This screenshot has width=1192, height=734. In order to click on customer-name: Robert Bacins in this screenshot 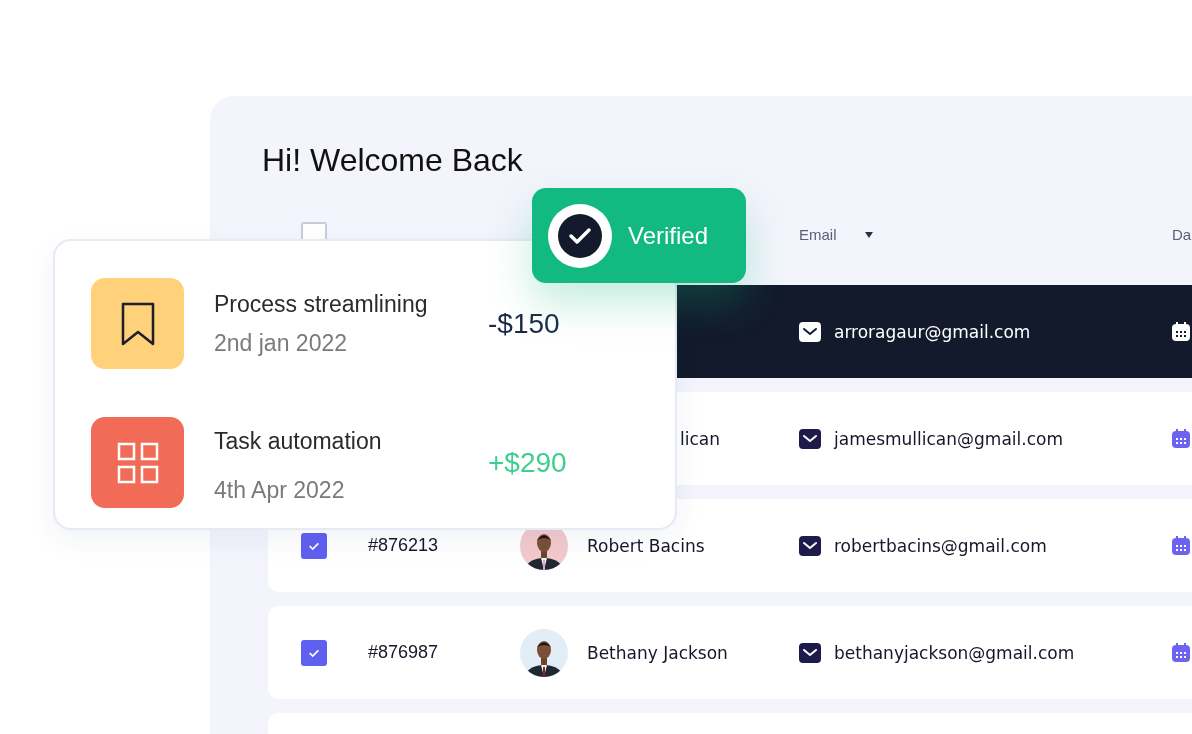, I will do `click(646, 545)`.